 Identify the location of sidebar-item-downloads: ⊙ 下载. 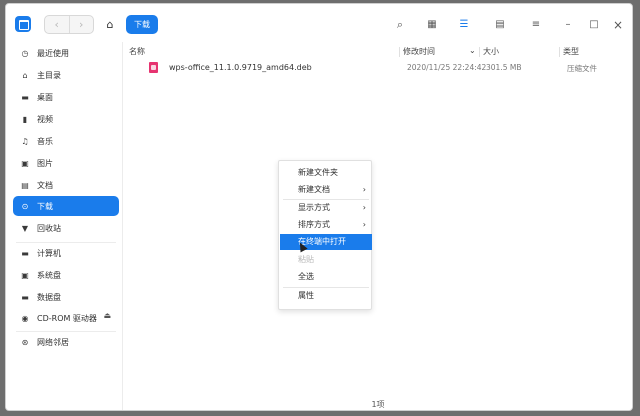
(66, 206).